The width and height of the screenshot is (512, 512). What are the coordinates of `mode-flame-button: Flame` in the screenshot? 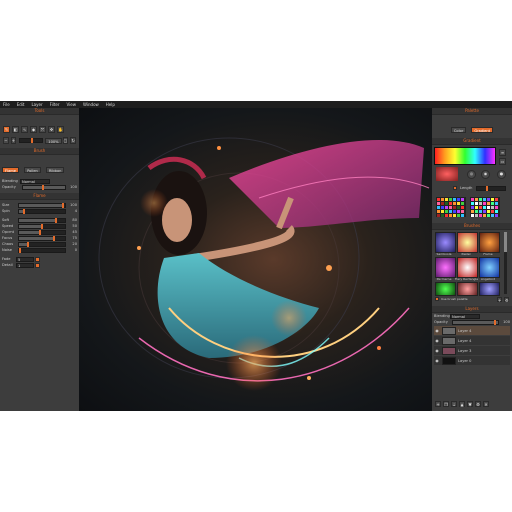 It's located at (10, 170).